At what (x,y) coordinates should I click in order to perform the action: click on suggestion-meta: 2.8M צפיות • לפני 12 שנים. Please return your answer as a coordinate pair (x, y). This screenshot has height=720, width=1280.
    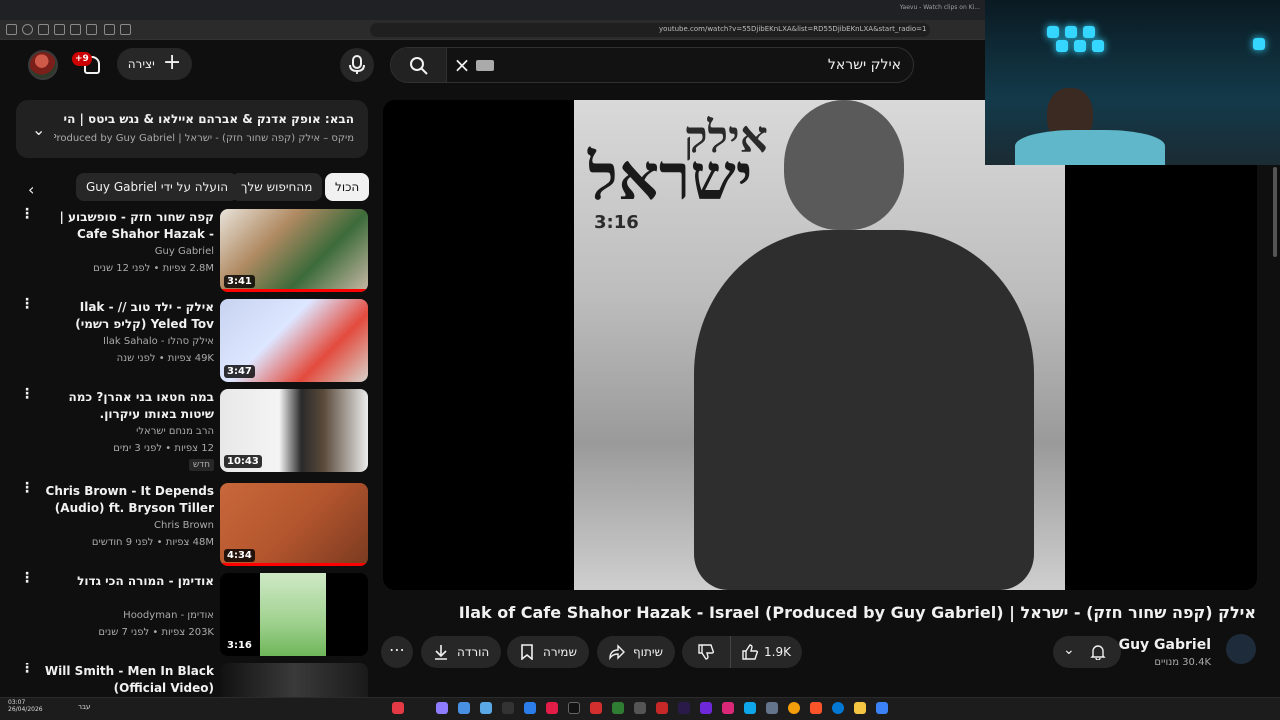
    Looking at the image, I should click on (153, 268).